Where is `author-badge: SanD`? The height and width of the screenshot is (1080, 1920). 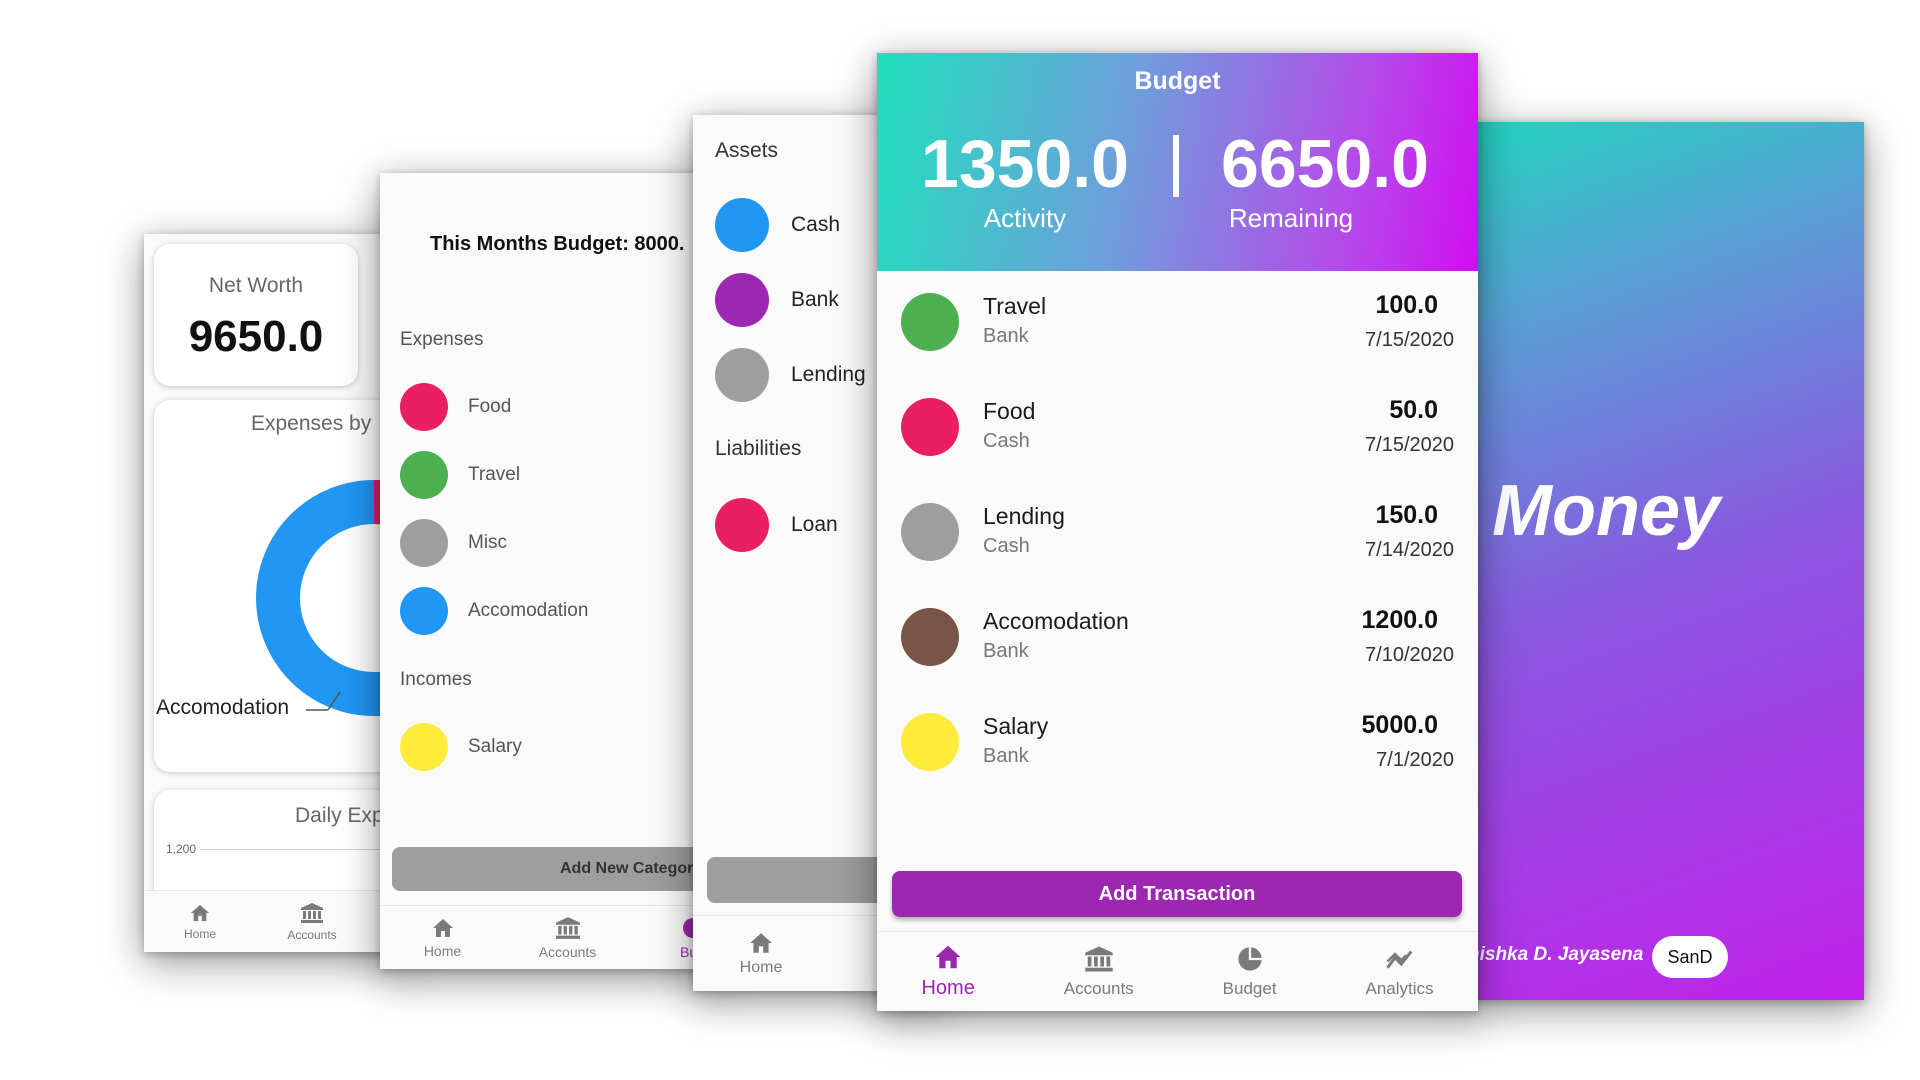
author-badge: SanD is located at coordinates (1690, 957).